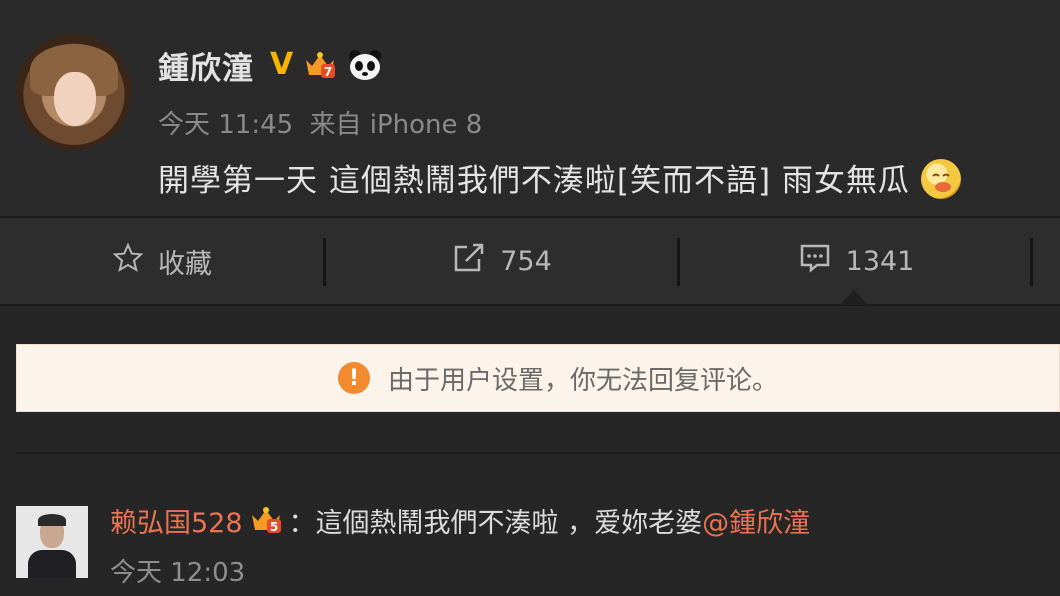 The image size is (1060, 596). I want to click on svg-text: 5, so click(273, 527).